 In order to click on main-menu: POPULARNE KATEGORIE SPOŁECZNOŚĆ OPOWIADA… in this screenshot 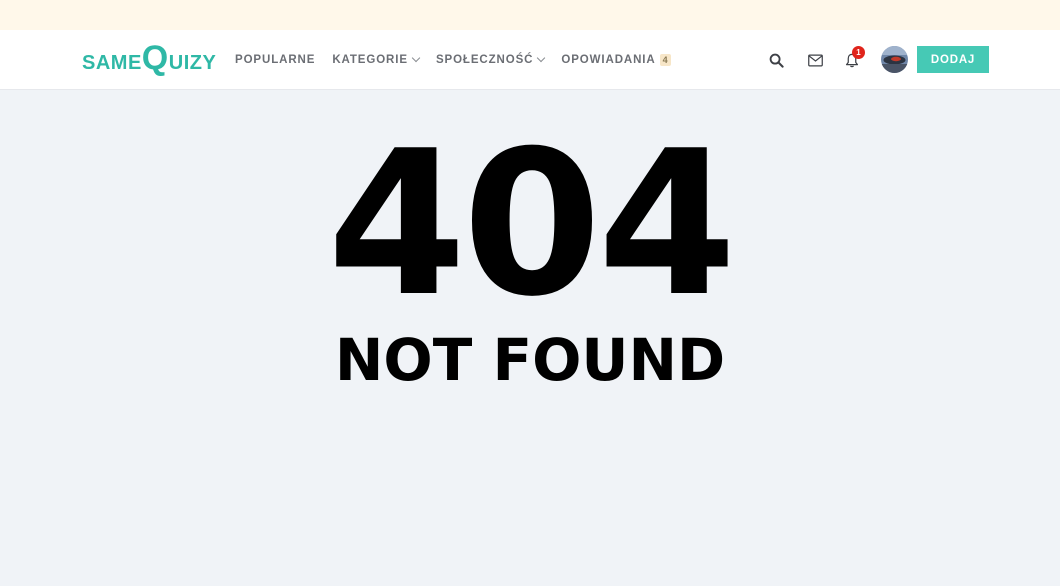, I will do `click(461, 59)`.